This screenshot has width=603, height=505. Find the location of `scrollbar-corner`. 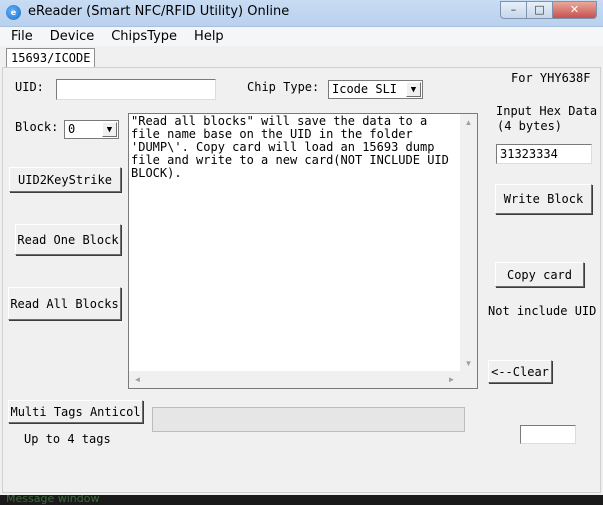

scrollbar-corner is located at coordinates (468, 379).